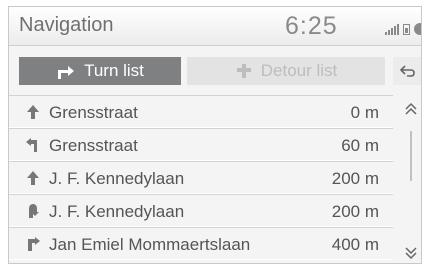 The height and width of the screenshot is (264, 422). What do you see at coordinates (392, 29) in the screenshot?
I see `signal-icon` at bounding box center [392, 29].